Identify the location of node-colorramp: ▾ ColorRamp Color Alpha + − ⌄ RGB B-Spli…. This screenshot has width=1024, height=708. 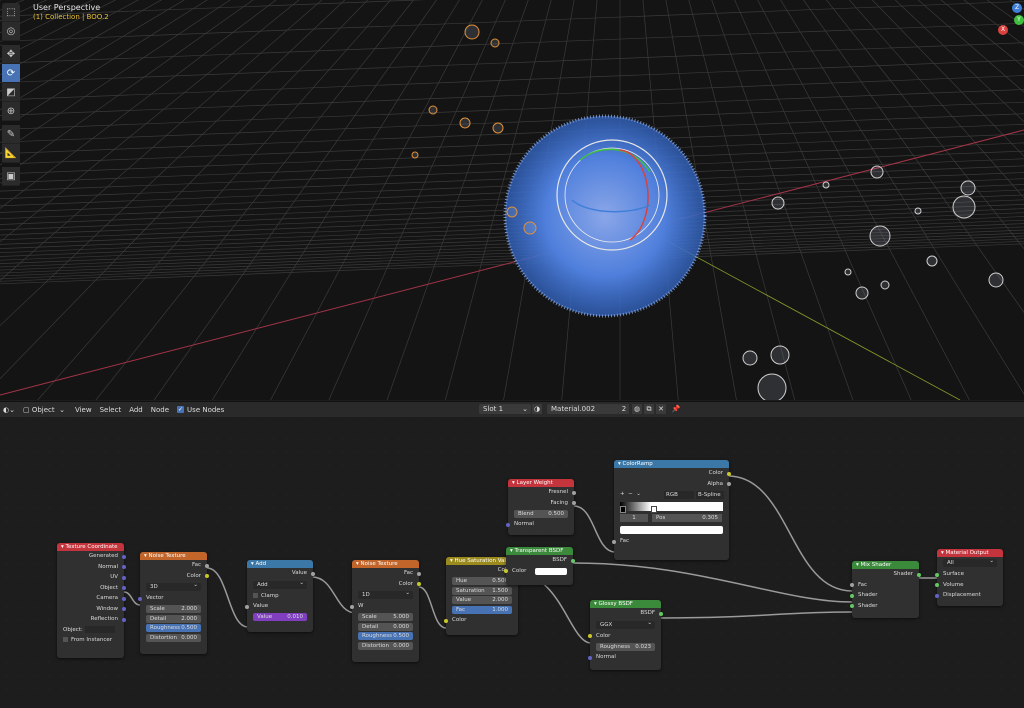
(671, 510).